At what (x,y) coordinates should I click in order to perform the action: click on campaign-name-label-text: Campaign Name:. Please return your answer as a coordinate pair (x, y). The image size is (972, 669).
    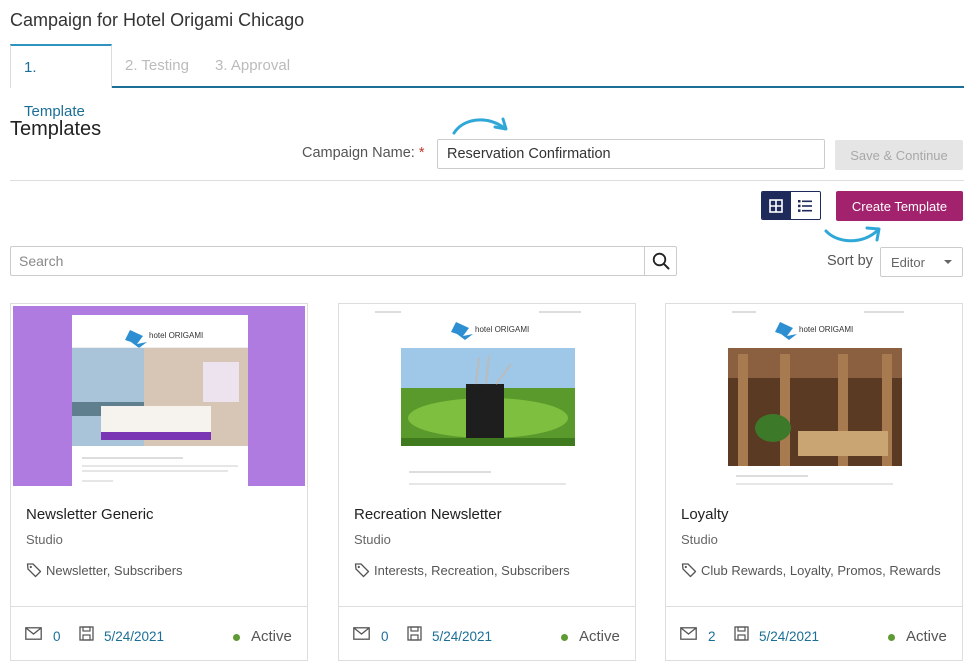
    Looking at the image, I should click on (358, 153).